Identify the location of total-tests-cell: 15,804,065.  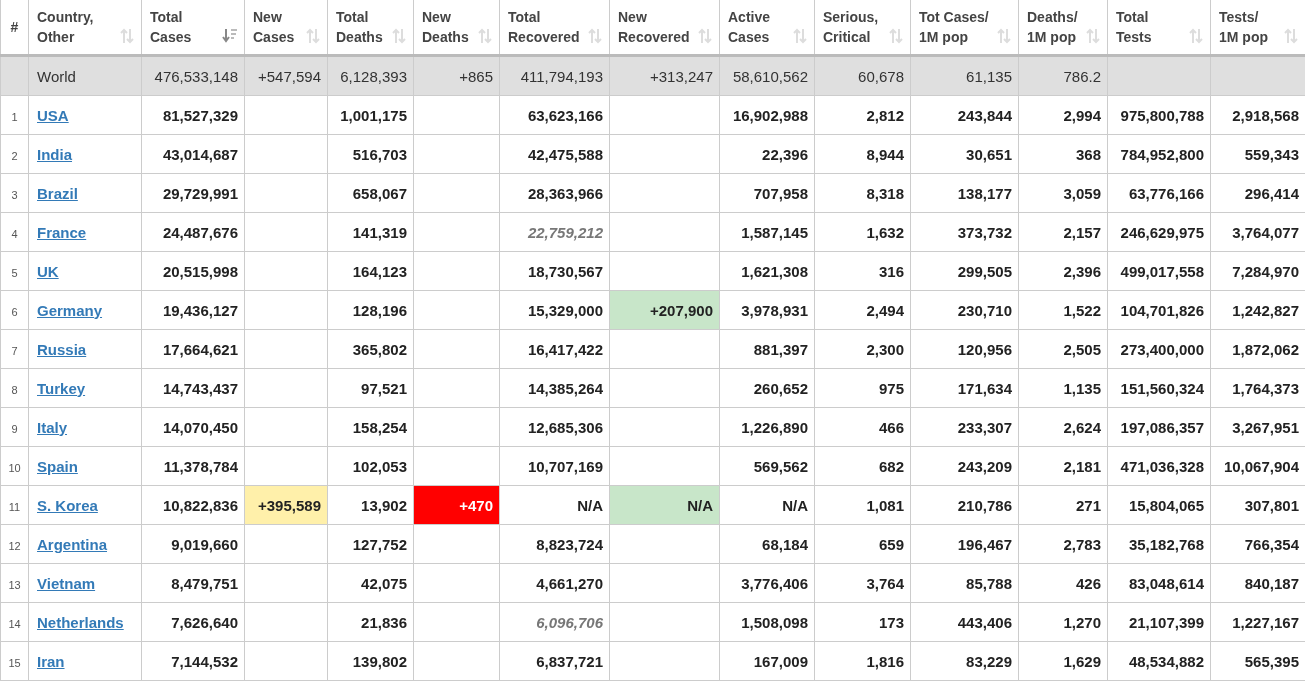
(1159, 505).